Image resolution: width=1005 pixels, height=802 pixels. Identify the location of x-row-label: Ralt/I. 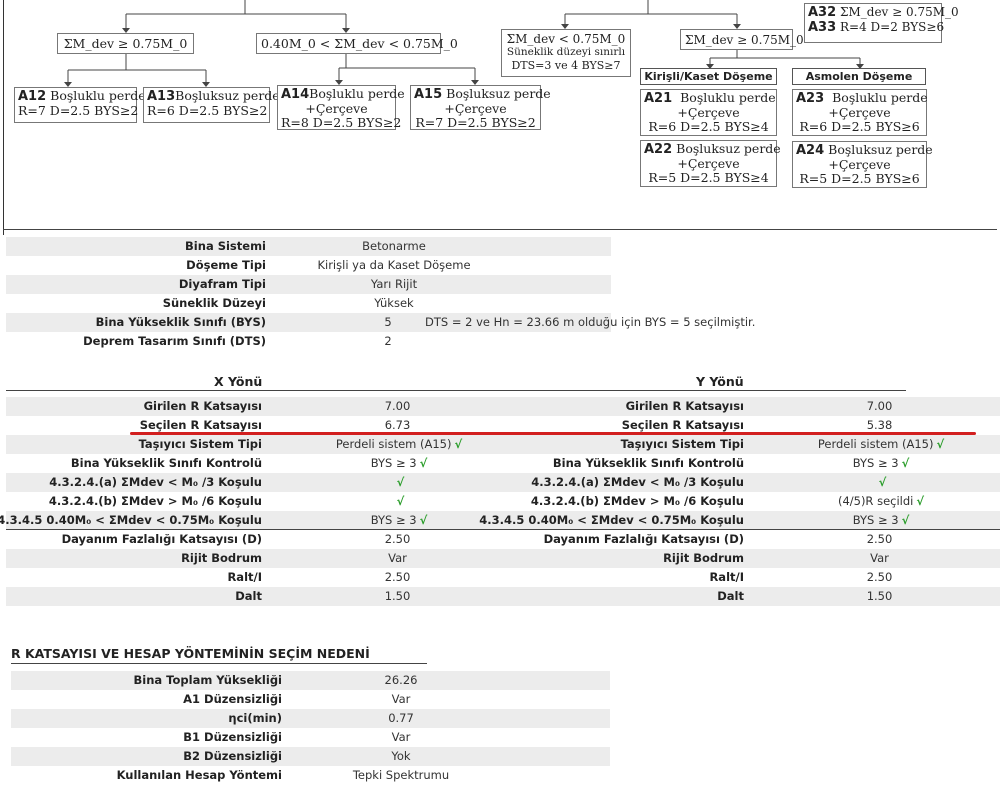
(244, 577).